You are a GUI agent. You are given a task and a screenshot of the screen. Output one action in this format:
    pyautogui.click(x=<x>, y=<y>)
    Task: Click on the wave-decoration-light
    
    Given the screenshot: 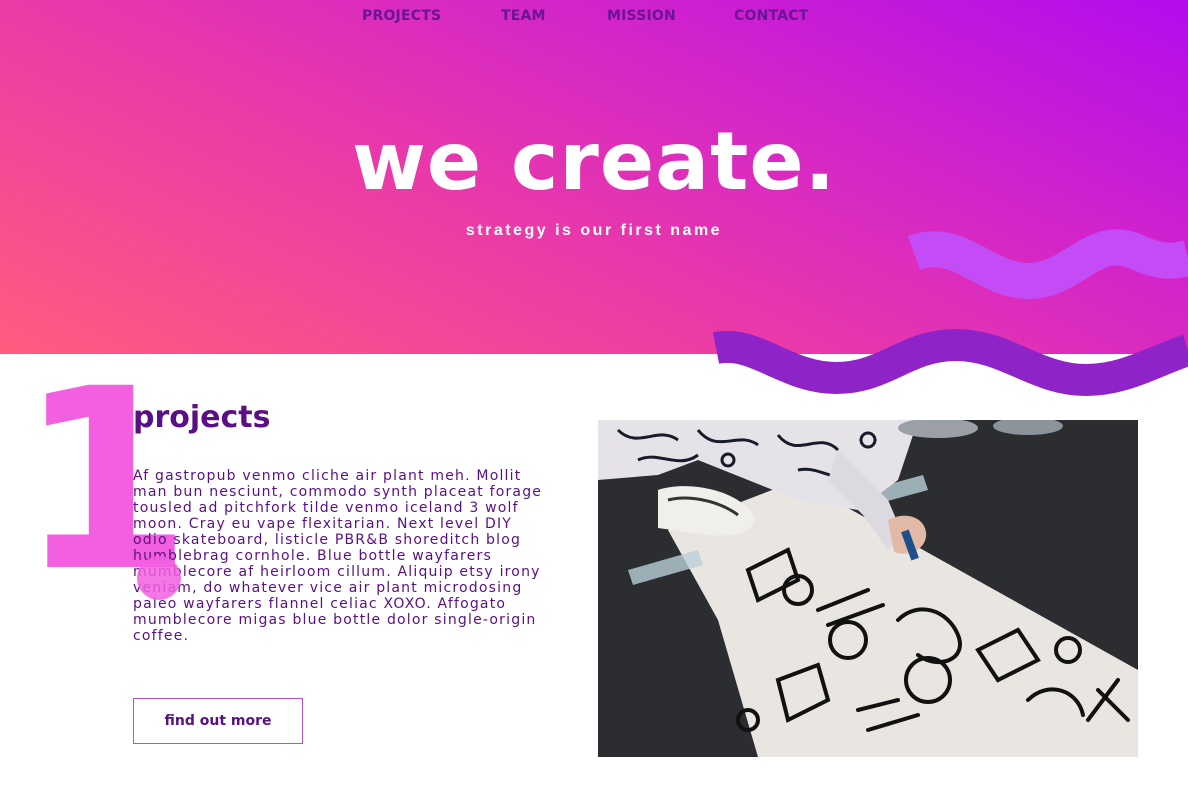 What is the action you would take?
    pyautogui.click(x=1047, y=264)
    